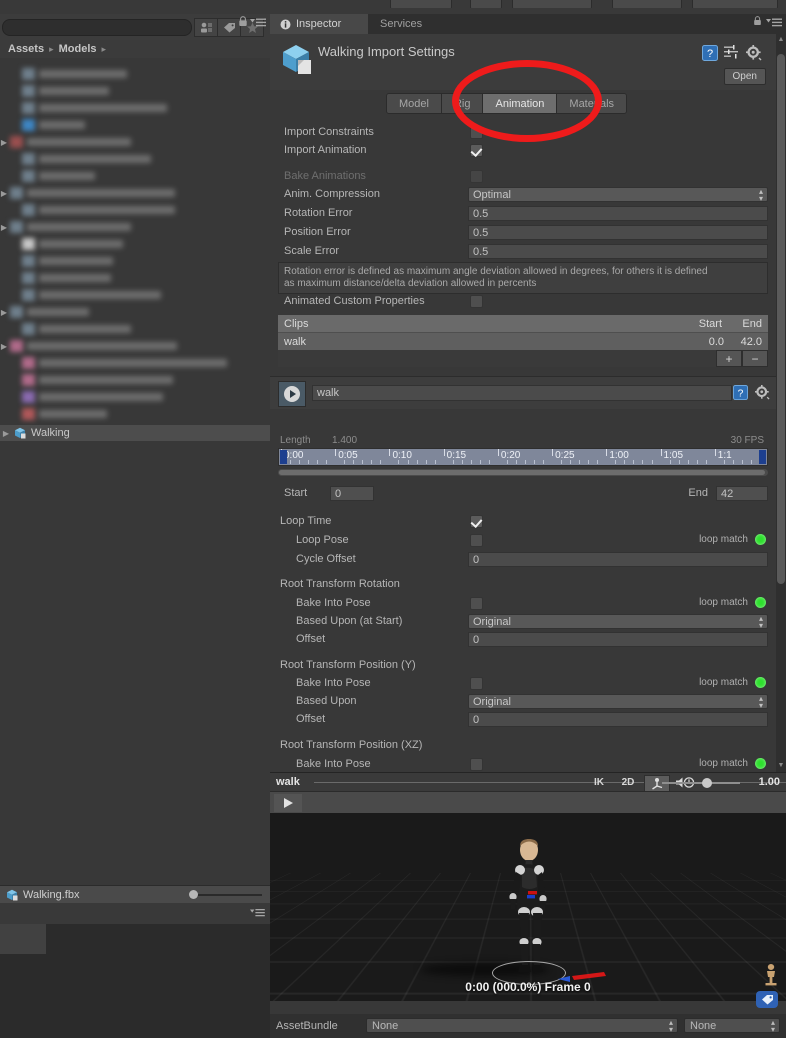 The width and height of the screenshot is (786, 1038). I want to click on avatar-mask-icon, so click(206, 27).